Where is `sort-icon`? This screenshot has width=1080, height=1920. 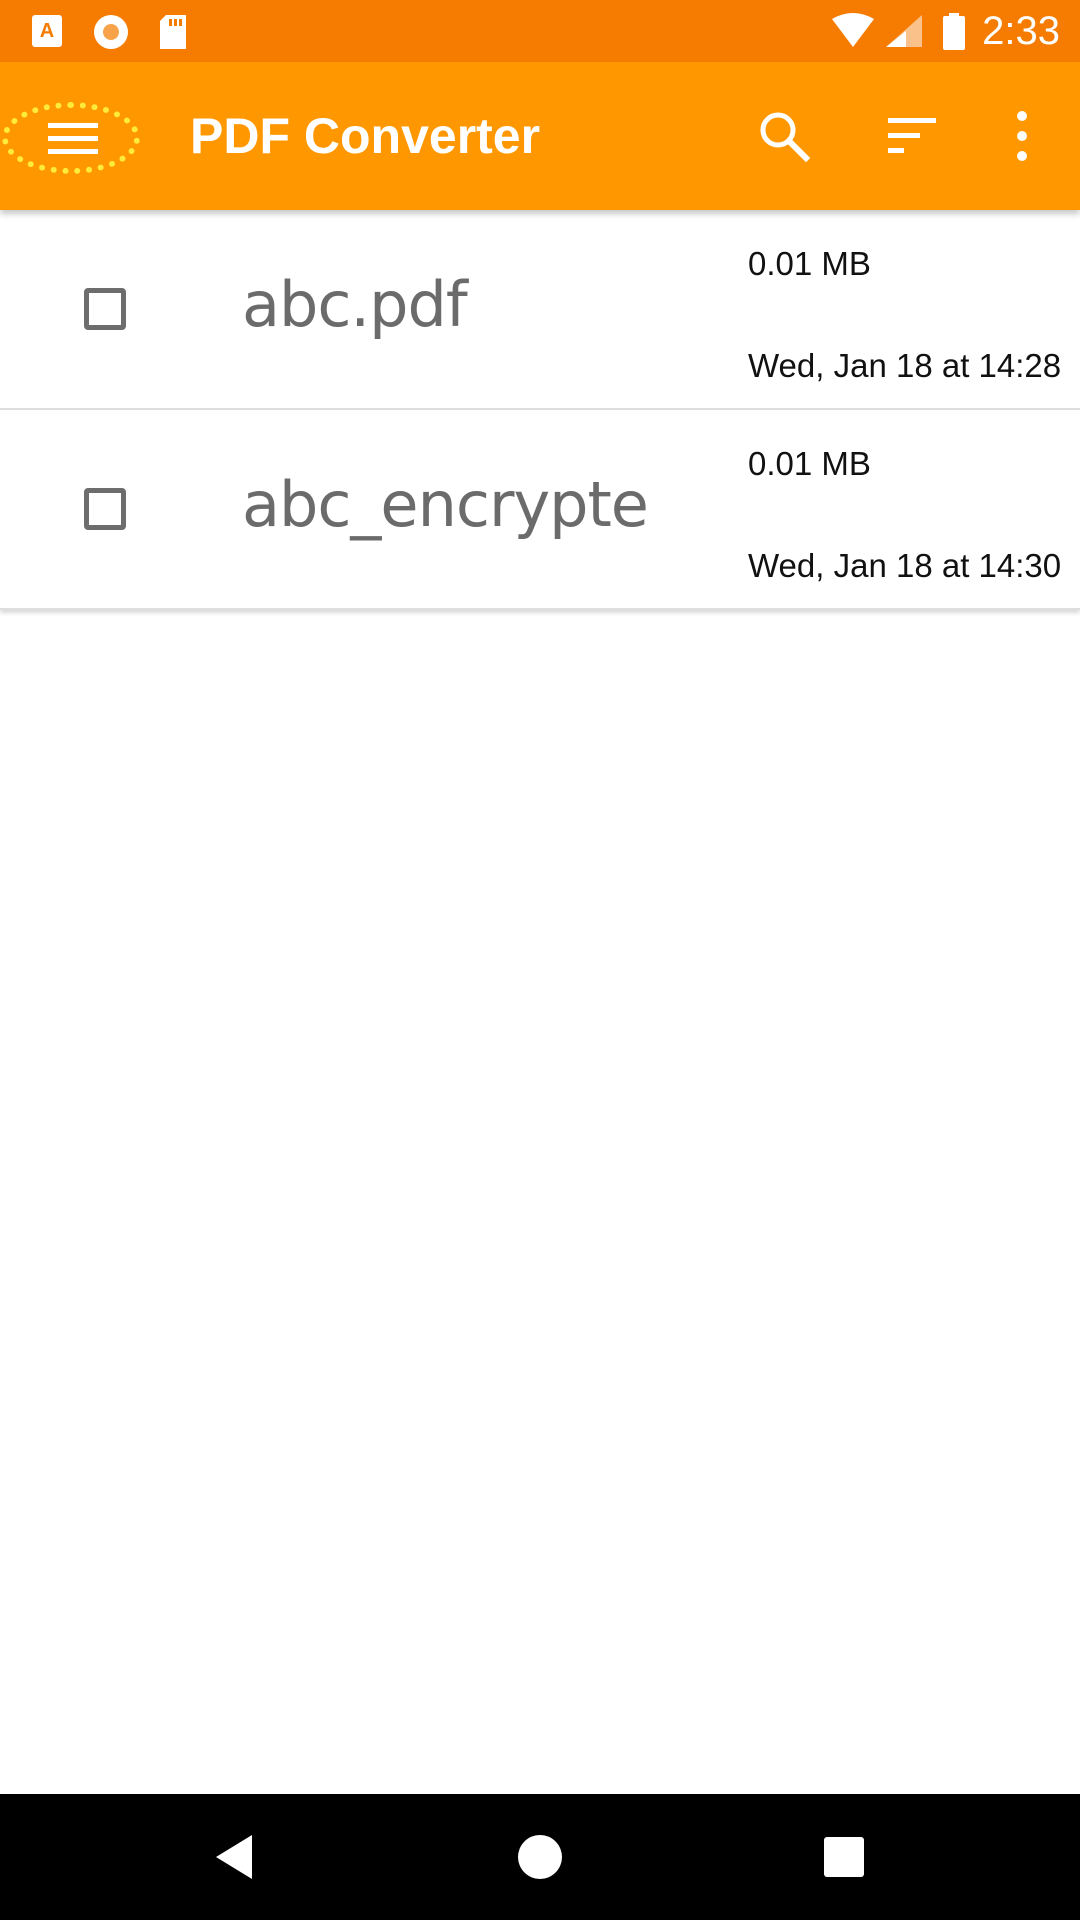
sort-icon is located at coordinates (912, 135).